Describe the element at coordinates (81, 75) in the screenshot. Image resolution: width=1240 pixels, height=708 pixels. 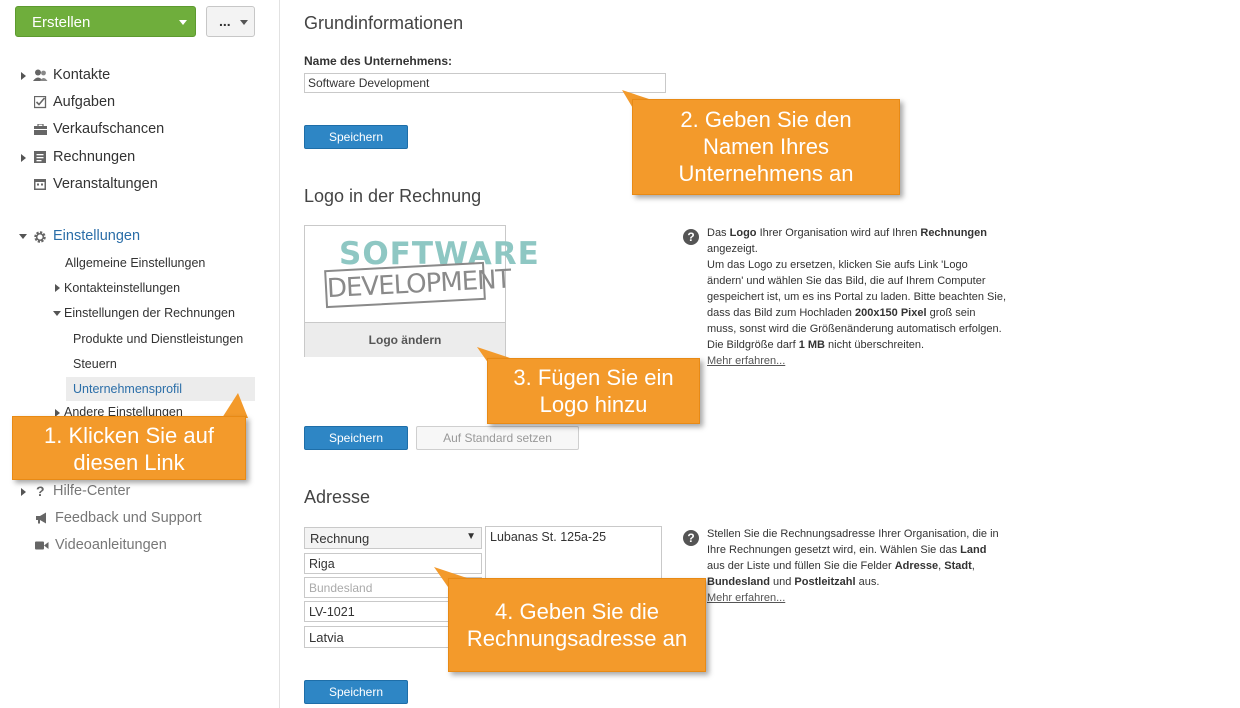
I see `sidebar-item-contacts: Kontakte` at that location.